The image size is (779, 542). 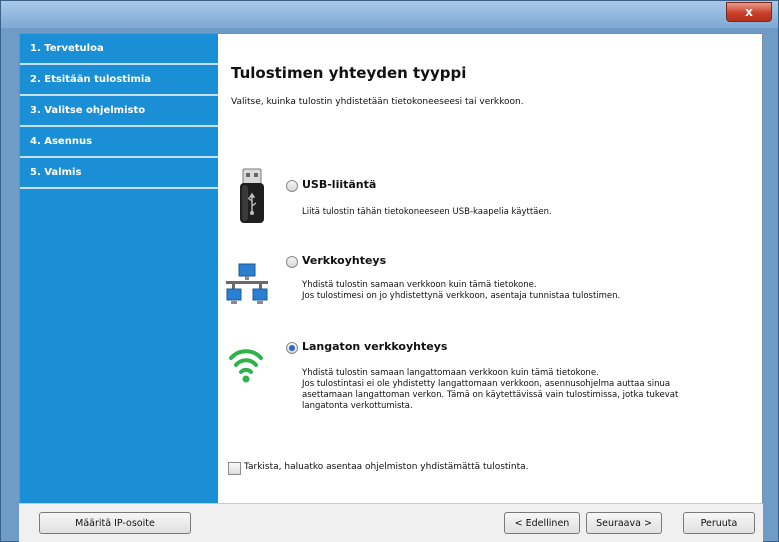 I want to click on network-option-label: Verkkoyhteys, so click(x=344, y=260).